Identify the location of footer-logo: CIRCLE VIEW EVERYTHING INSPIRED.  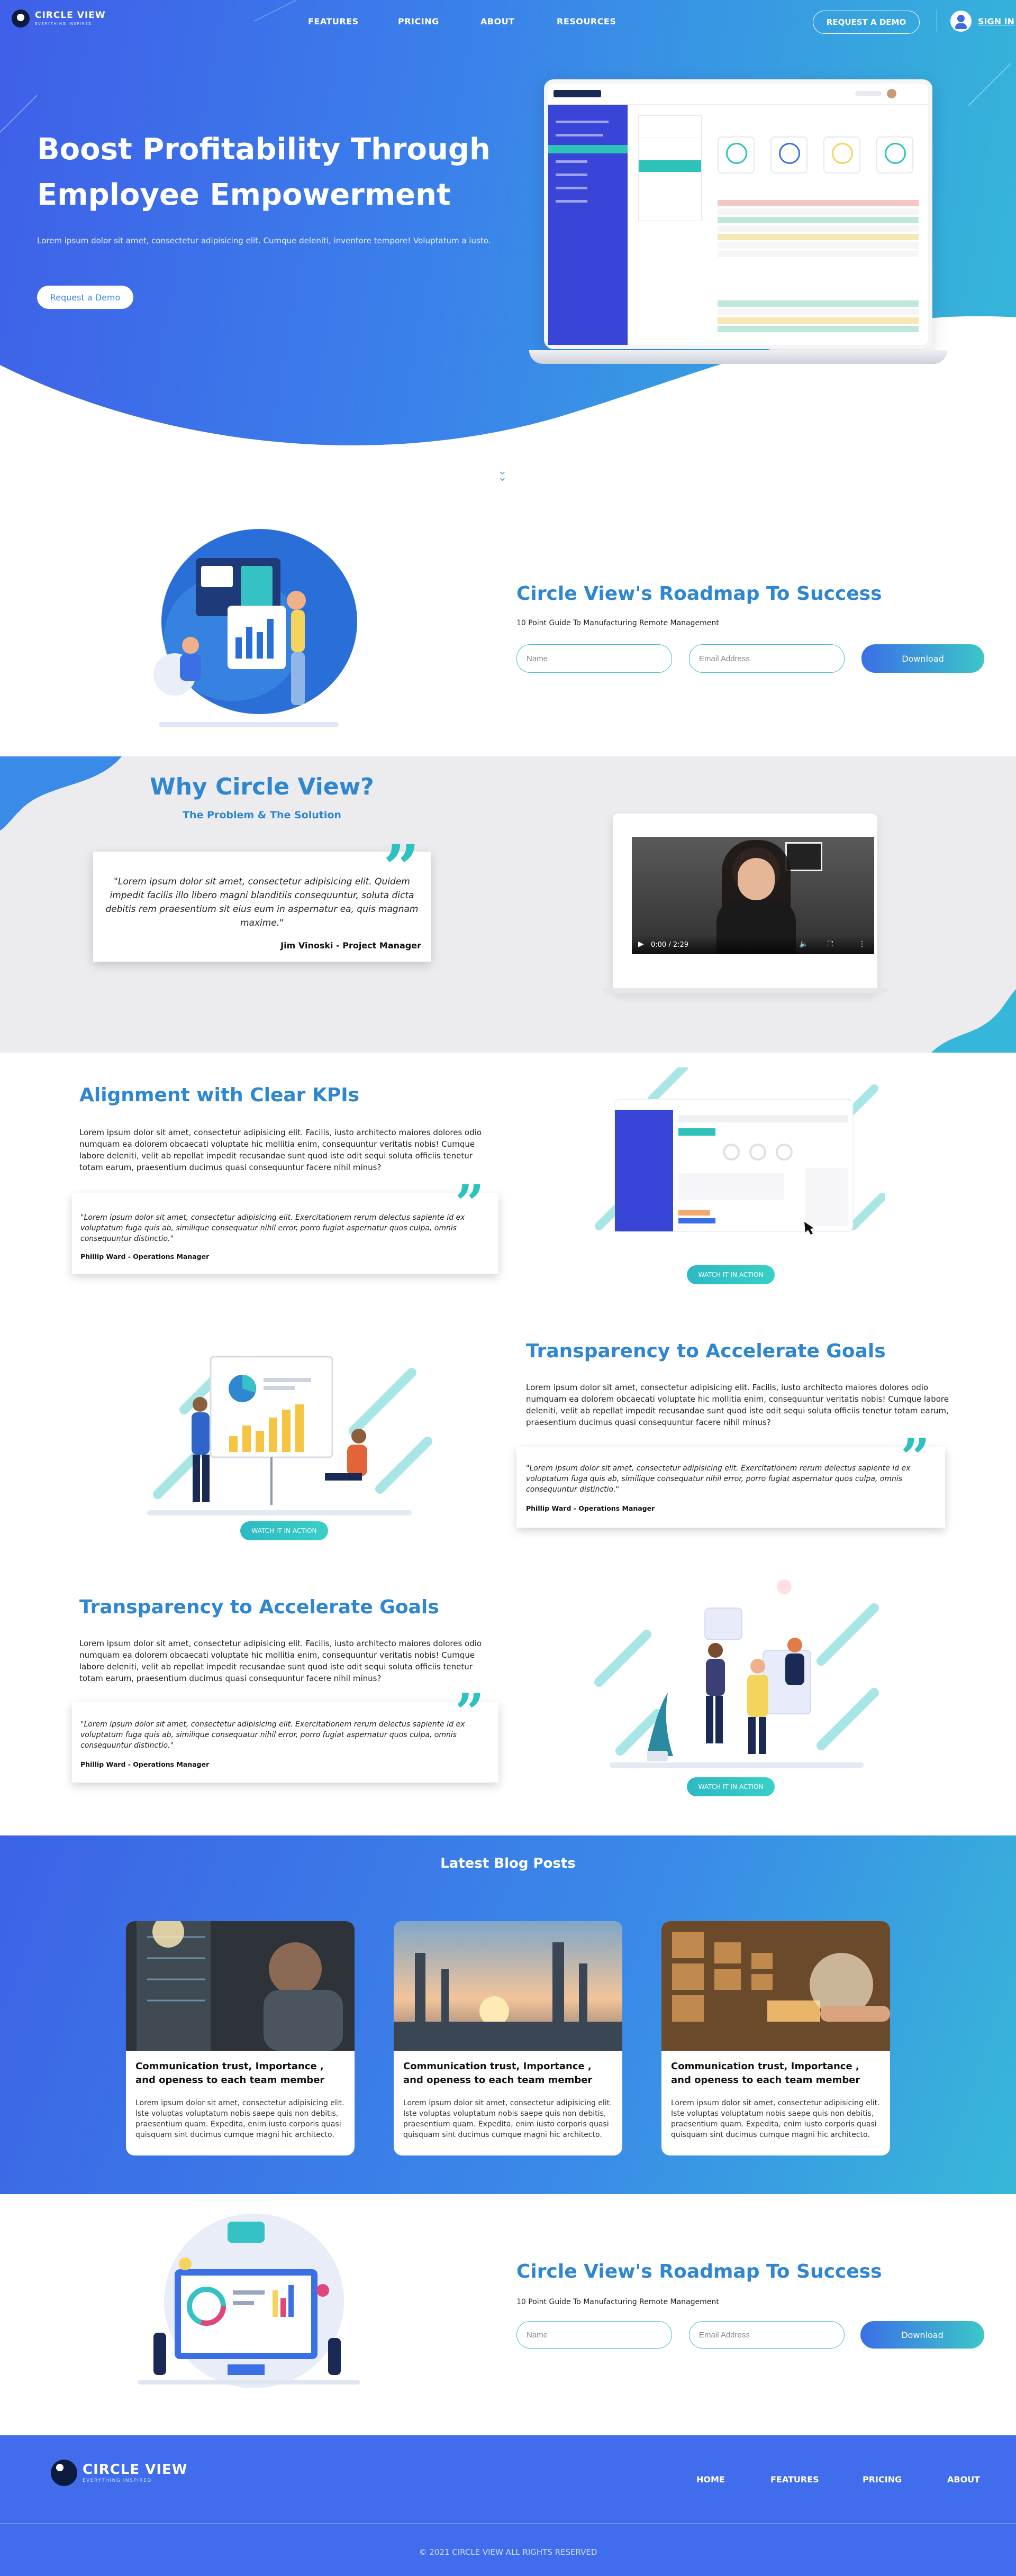
(119, 2473).